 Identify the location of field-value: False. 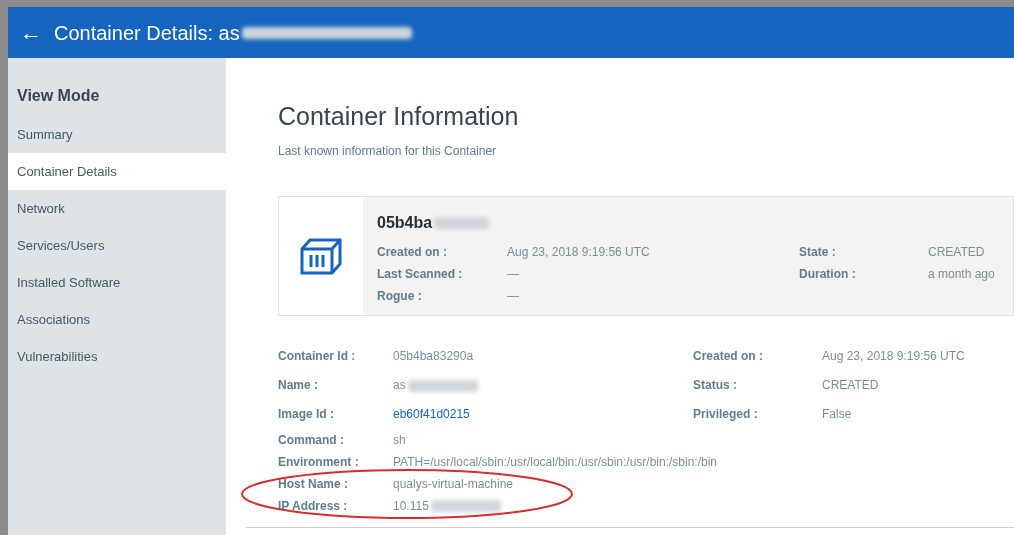
(837, 414).